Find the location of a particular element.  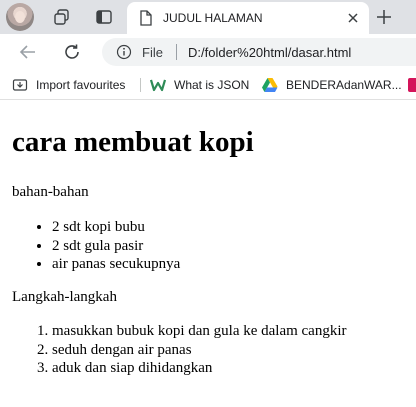

close-tab-icon is located at coordinates (353, 20).